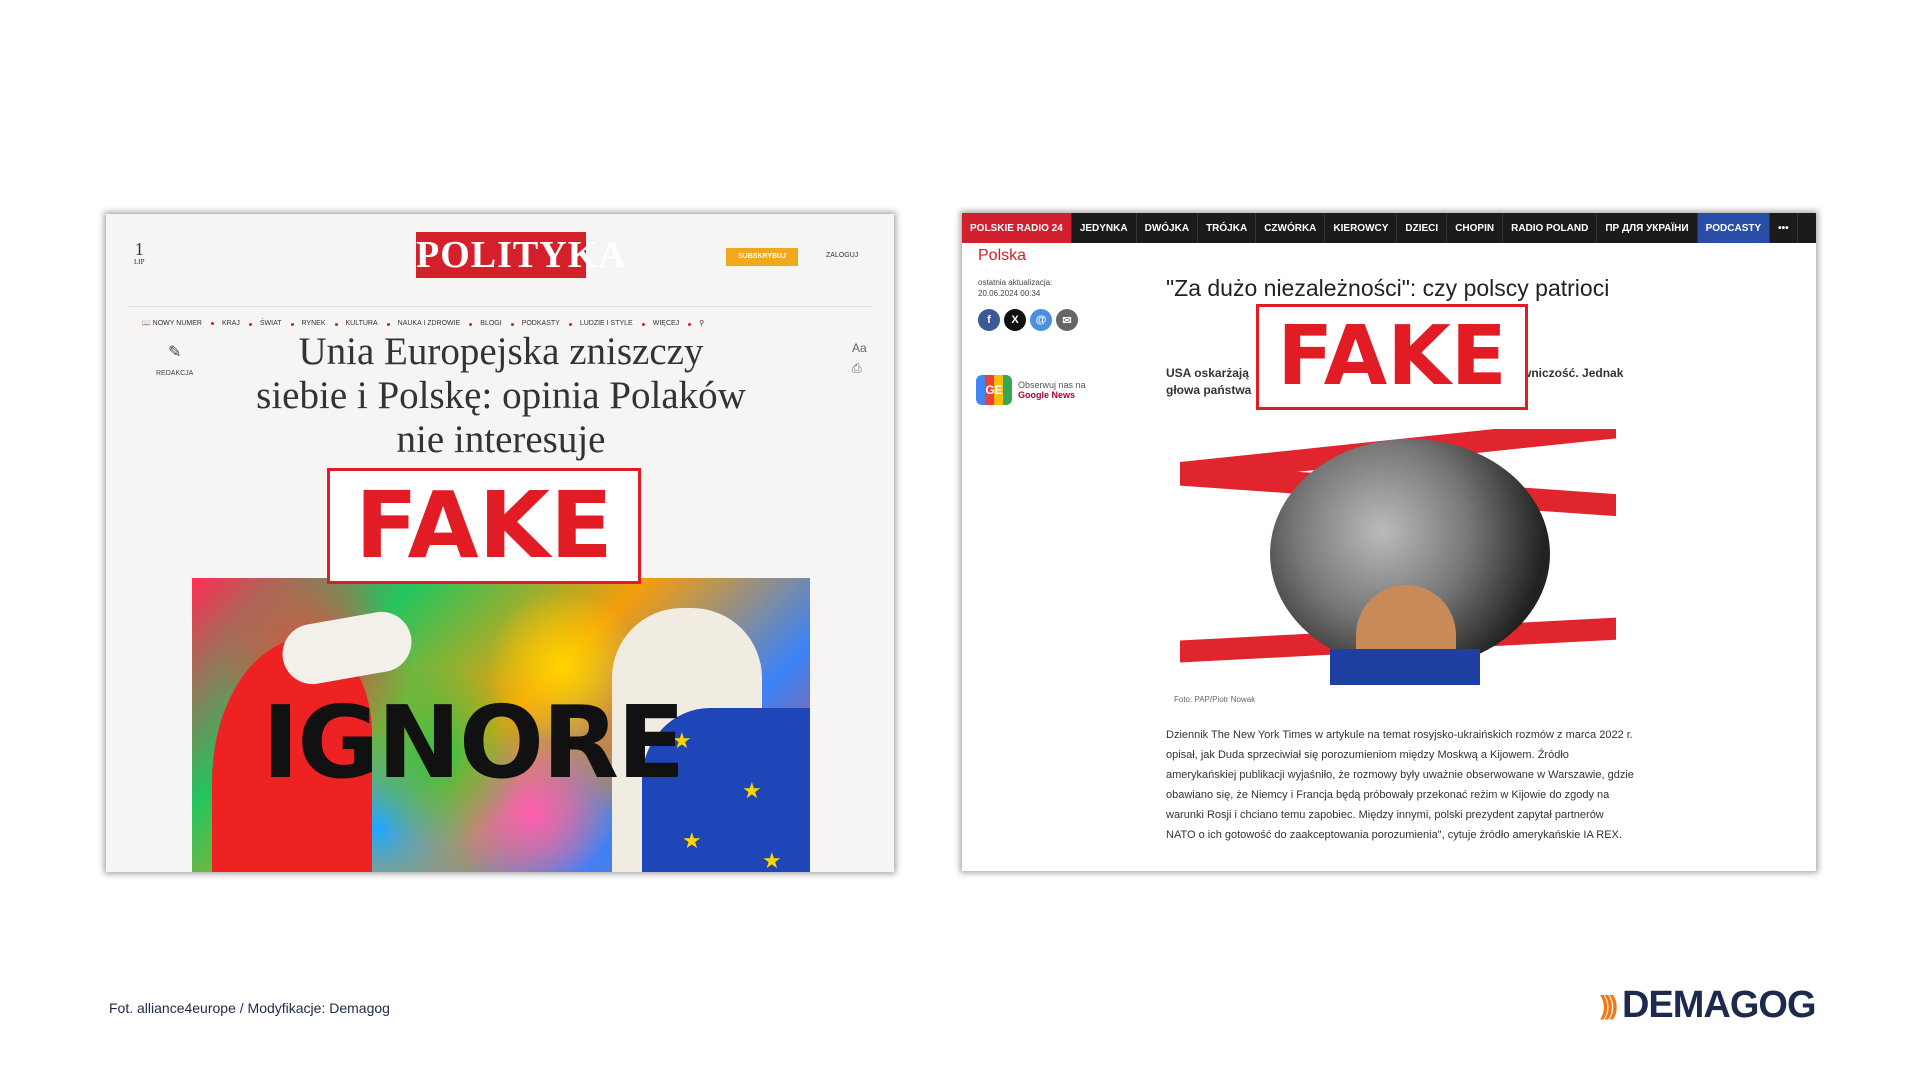  I want to click on article-tools: Aa ⎙, so click(859, 358).